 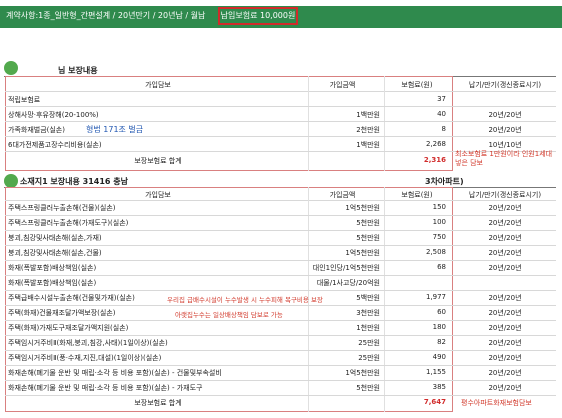 What do you see at coordinates (439, 237) in the screenshot?
I see `s2-row-premium: 750` at bounding box center [439, 237].